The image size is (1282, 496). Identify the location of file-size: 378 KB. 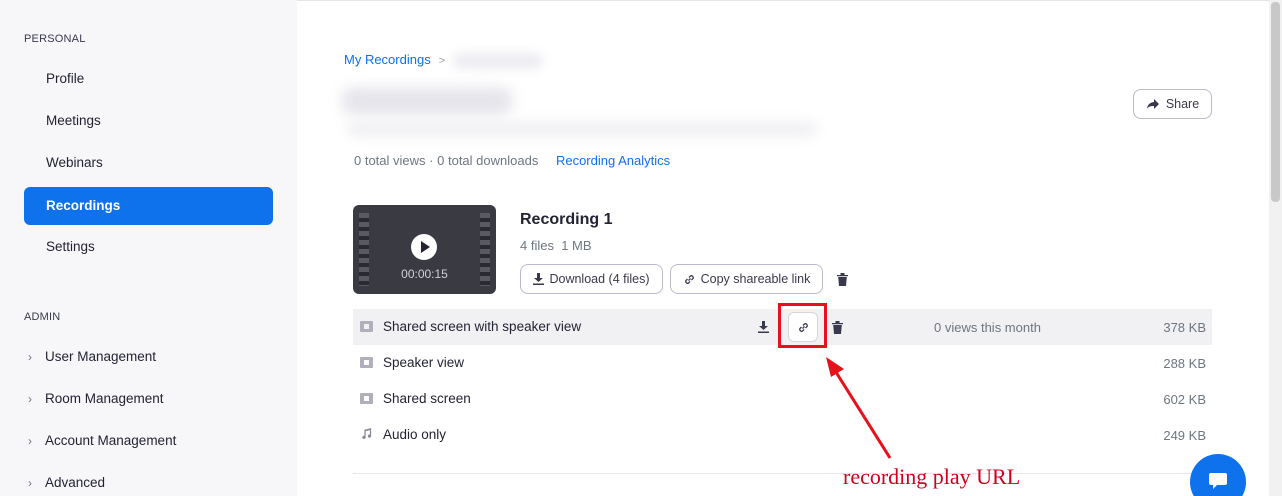
(1184, 327).